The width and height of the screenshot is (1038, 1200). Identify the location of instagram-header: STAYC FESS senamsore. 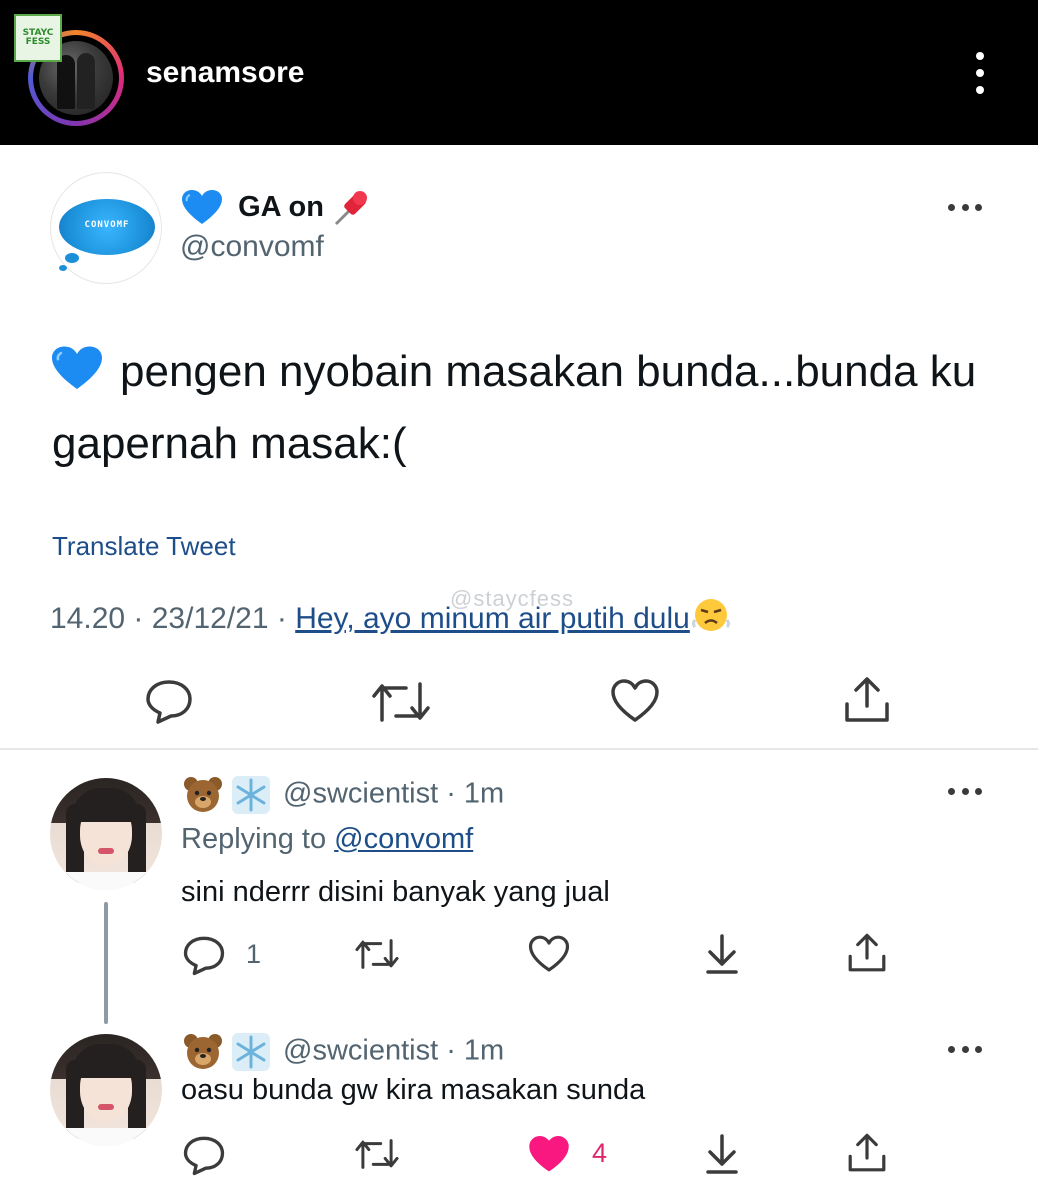
(519, 72).